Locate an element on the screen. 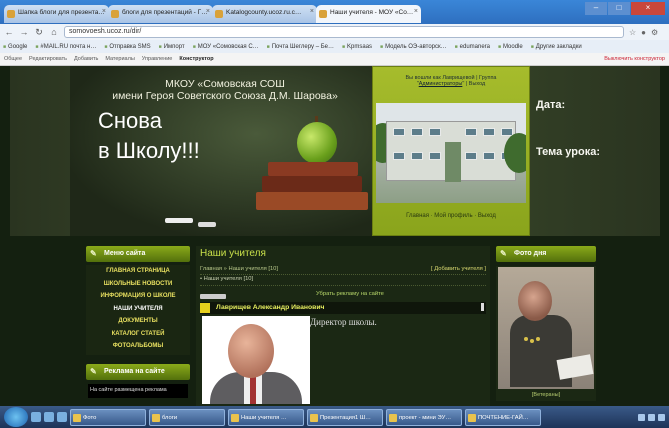 This screenshot has height=428, width=669. ucoz-disable-constructor-link: Выключить конструктор is located at coordinates (634, 59).